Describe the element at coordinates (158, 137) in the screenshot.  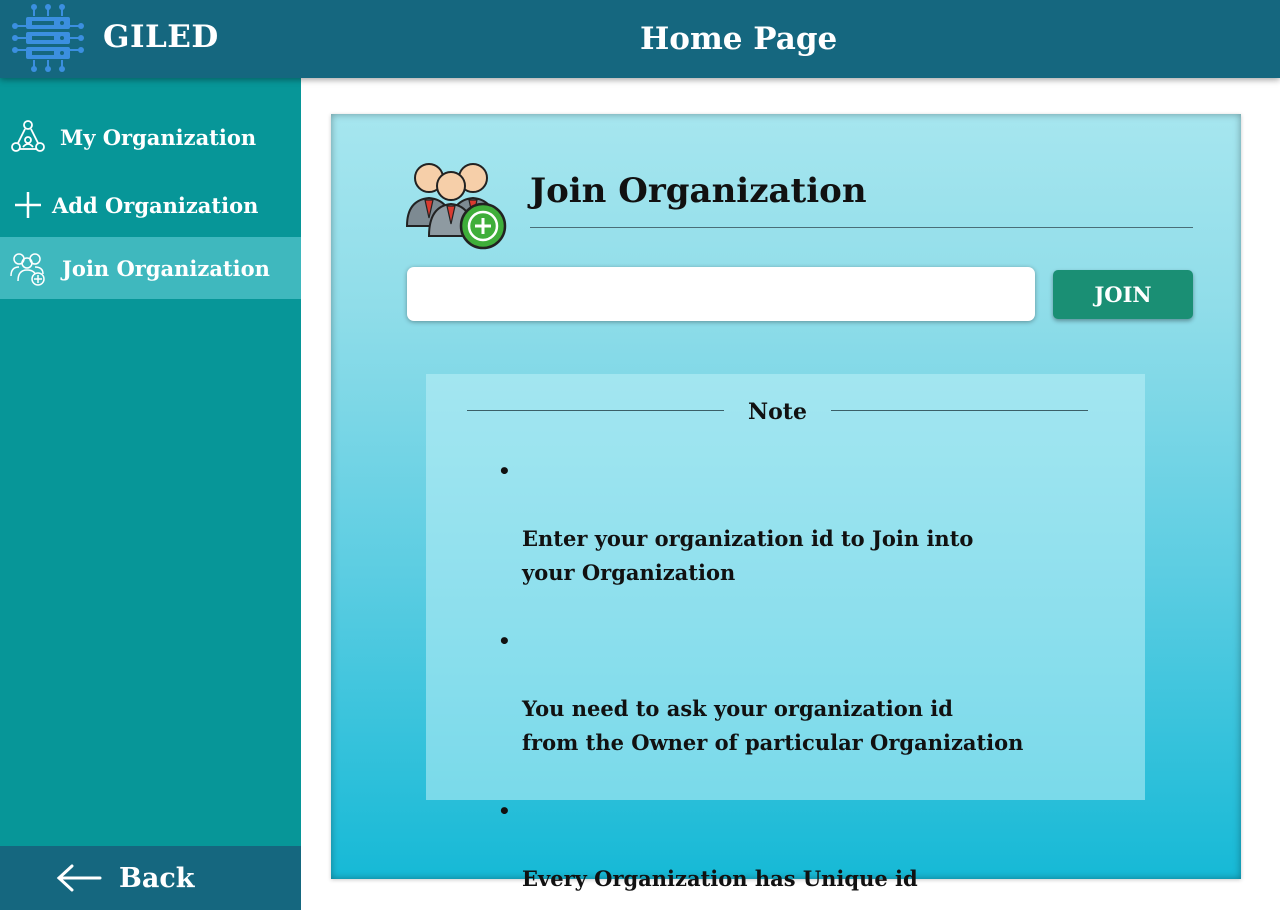
I see `sidebar-item-label: My Organization` at that location.